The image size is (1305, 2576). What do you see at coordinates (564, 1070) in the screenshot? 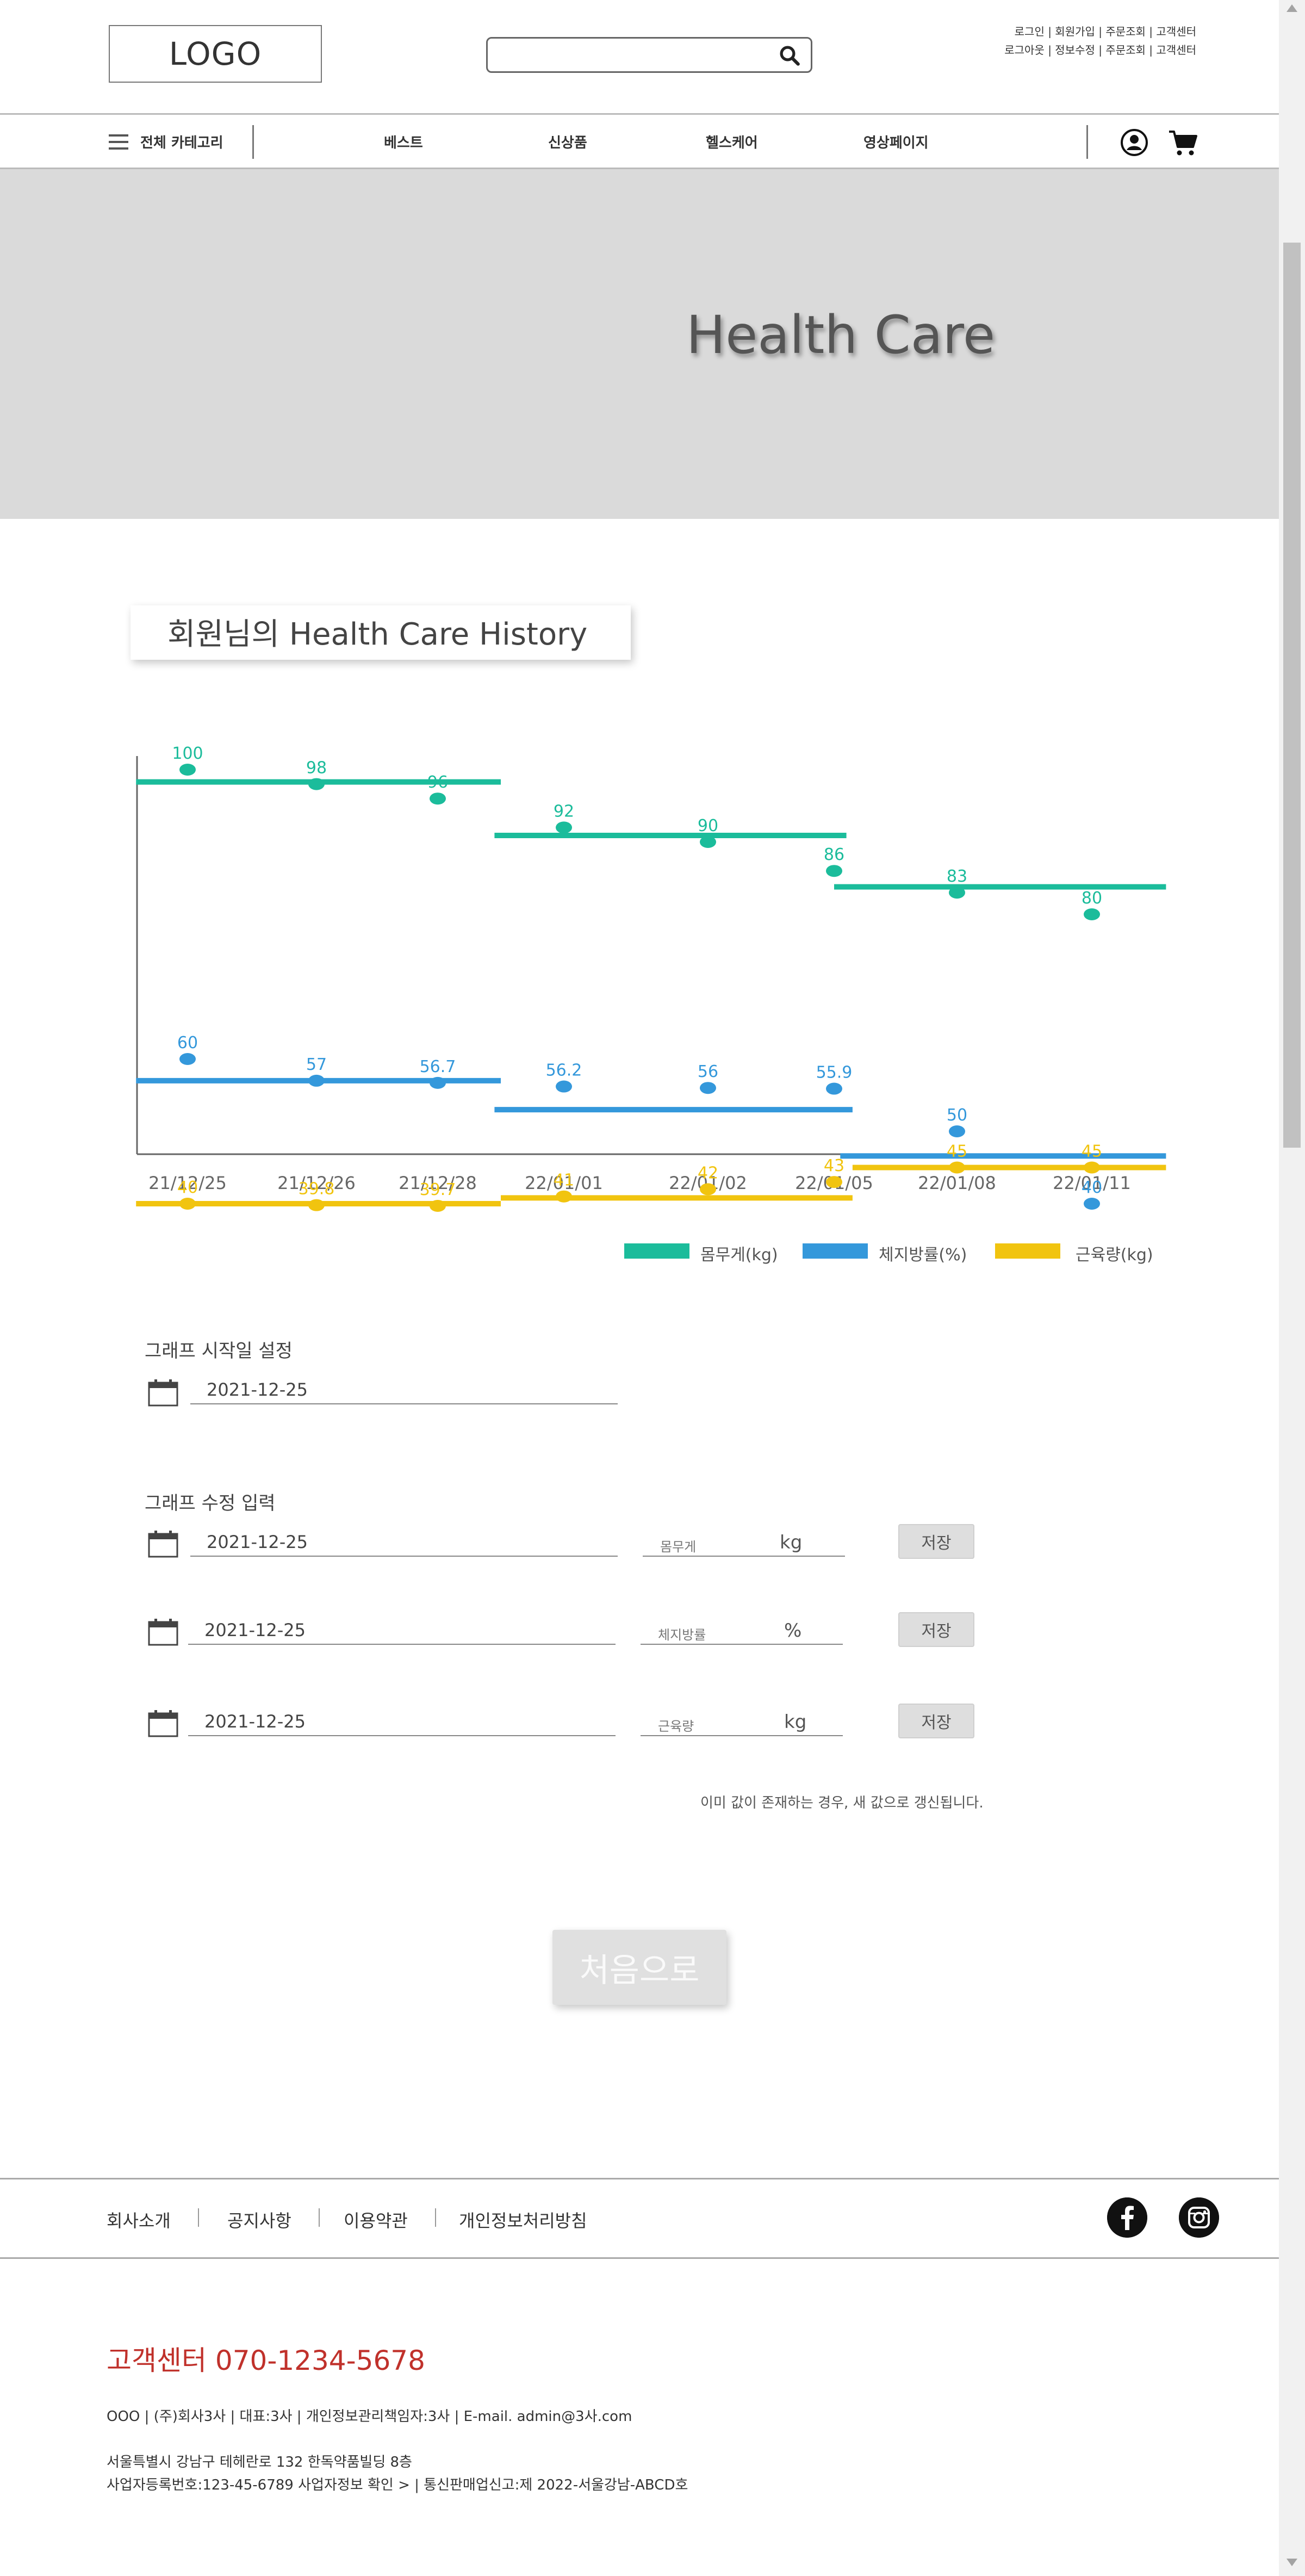
I see `data-label-bodyfat: 56.2` at bounding box center [564, 1070].